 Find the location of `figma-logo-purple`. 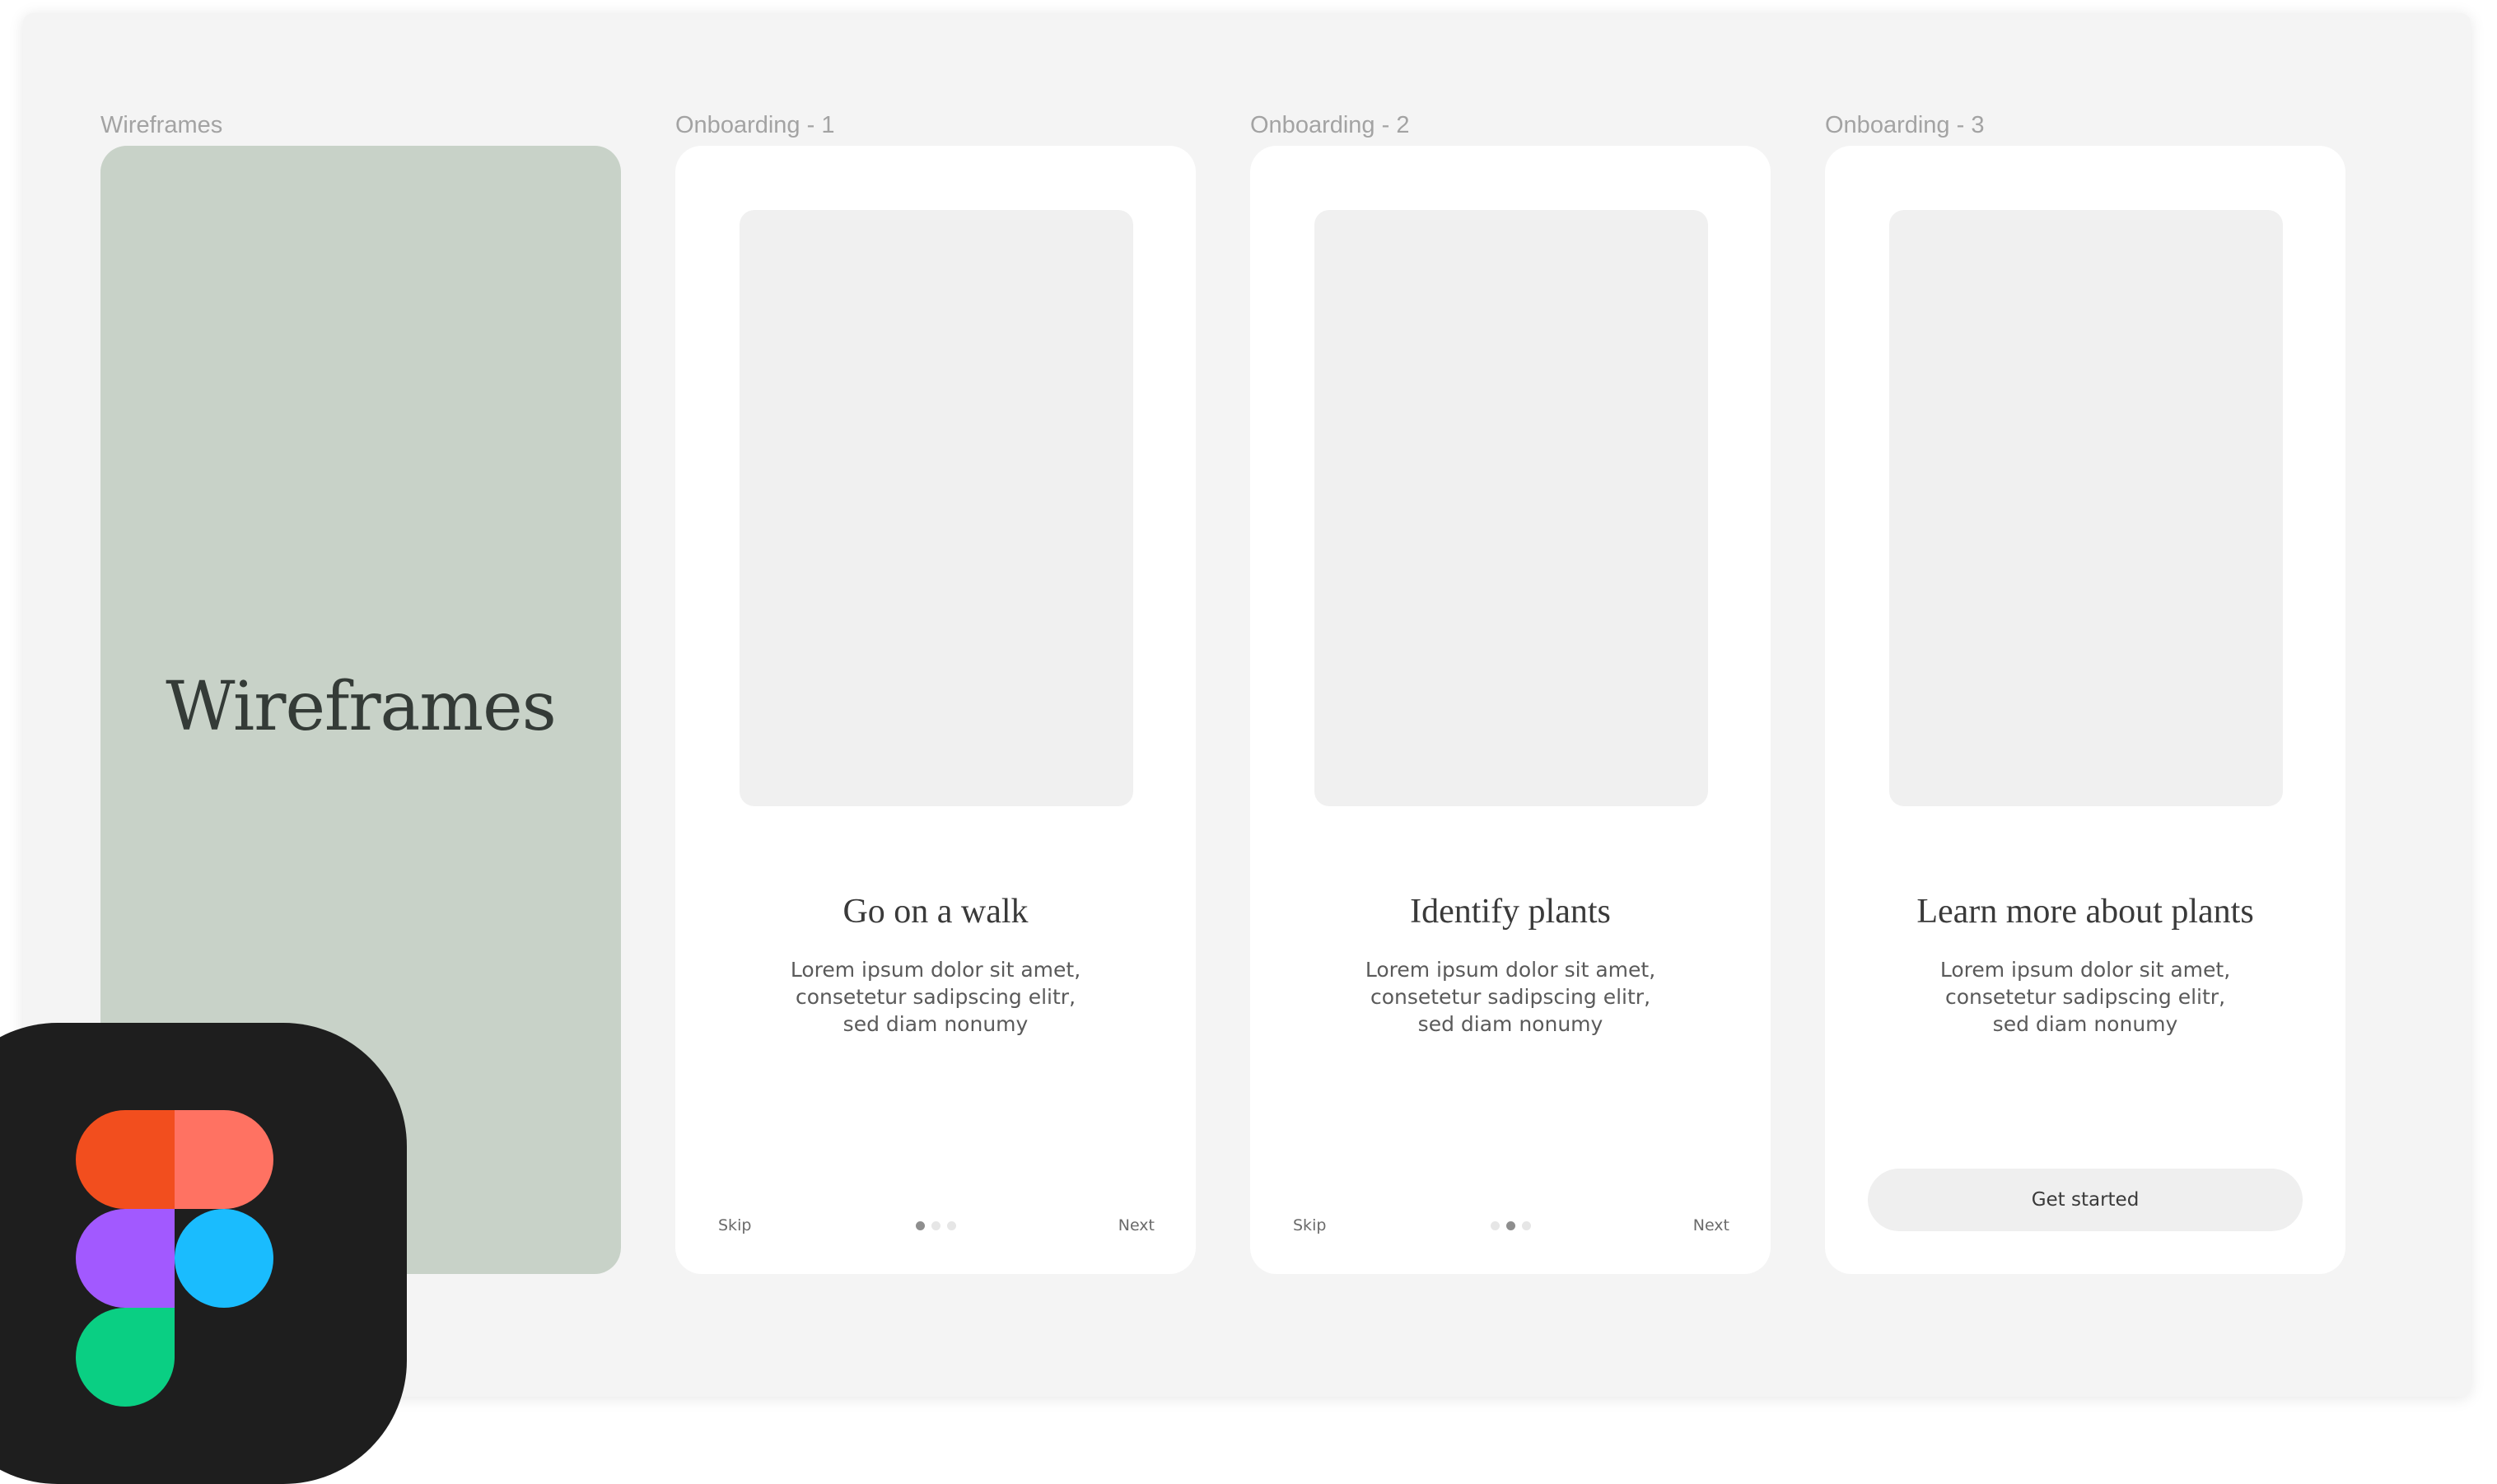

figma-logo-purple is located at coordinates (125, 1258).